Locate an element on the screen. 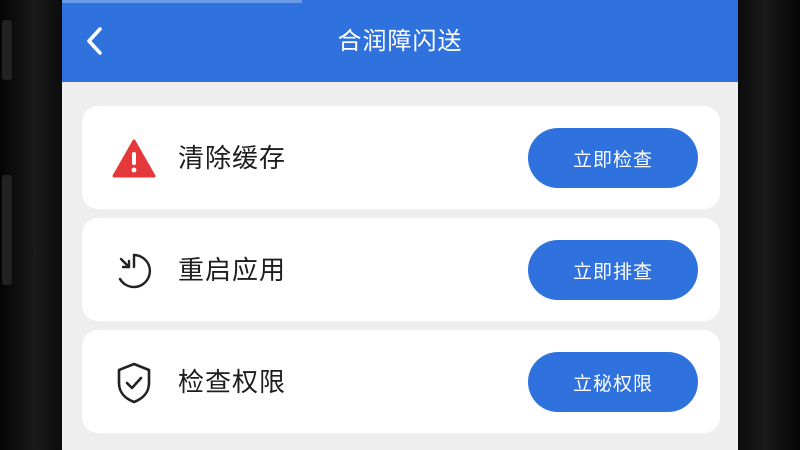 The image size is (800, 450). item-label: 重启应用 is located at coordinates (232, 271).